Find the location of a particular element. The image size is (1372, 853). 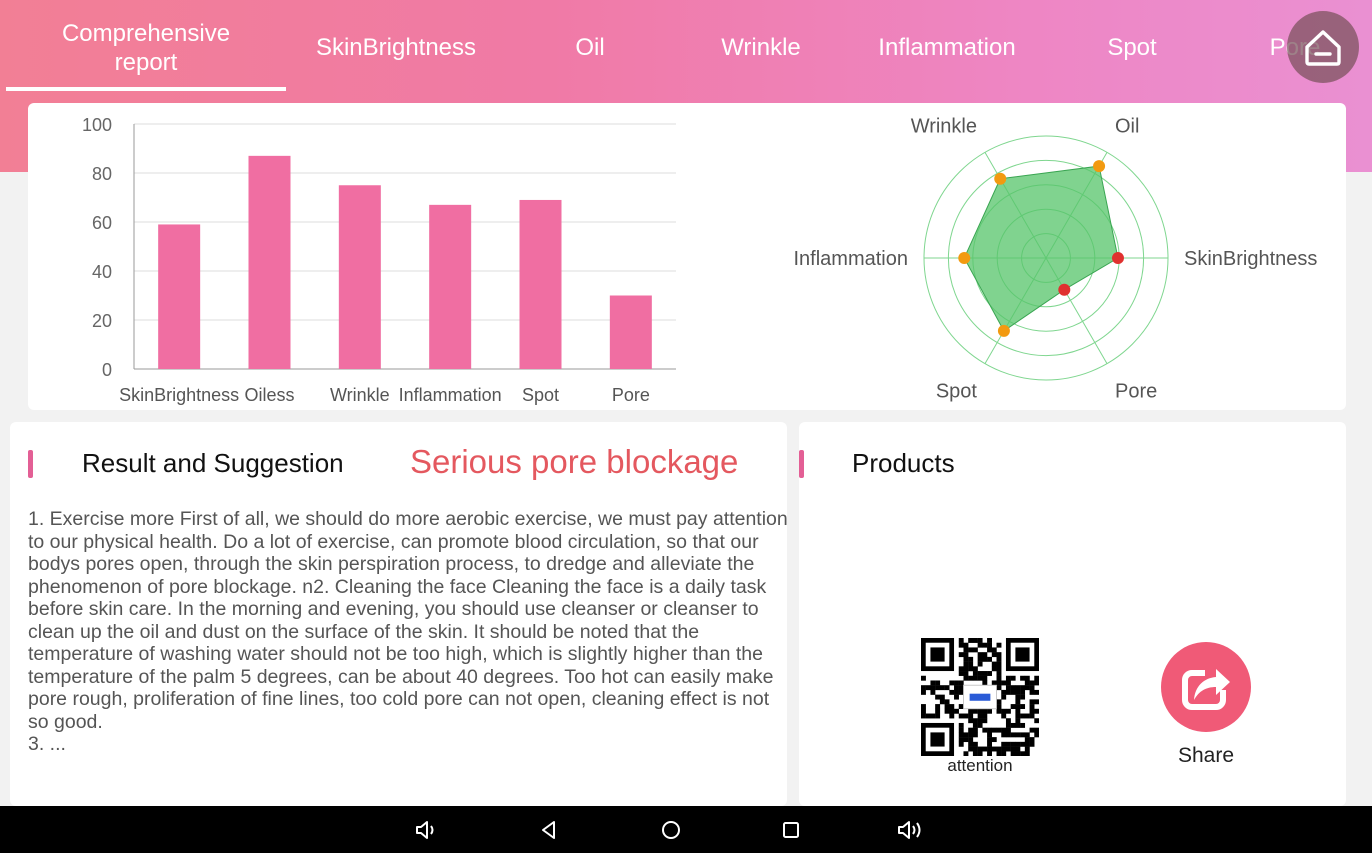

y-tick-label: 0 is located at coordinates (107, 370).